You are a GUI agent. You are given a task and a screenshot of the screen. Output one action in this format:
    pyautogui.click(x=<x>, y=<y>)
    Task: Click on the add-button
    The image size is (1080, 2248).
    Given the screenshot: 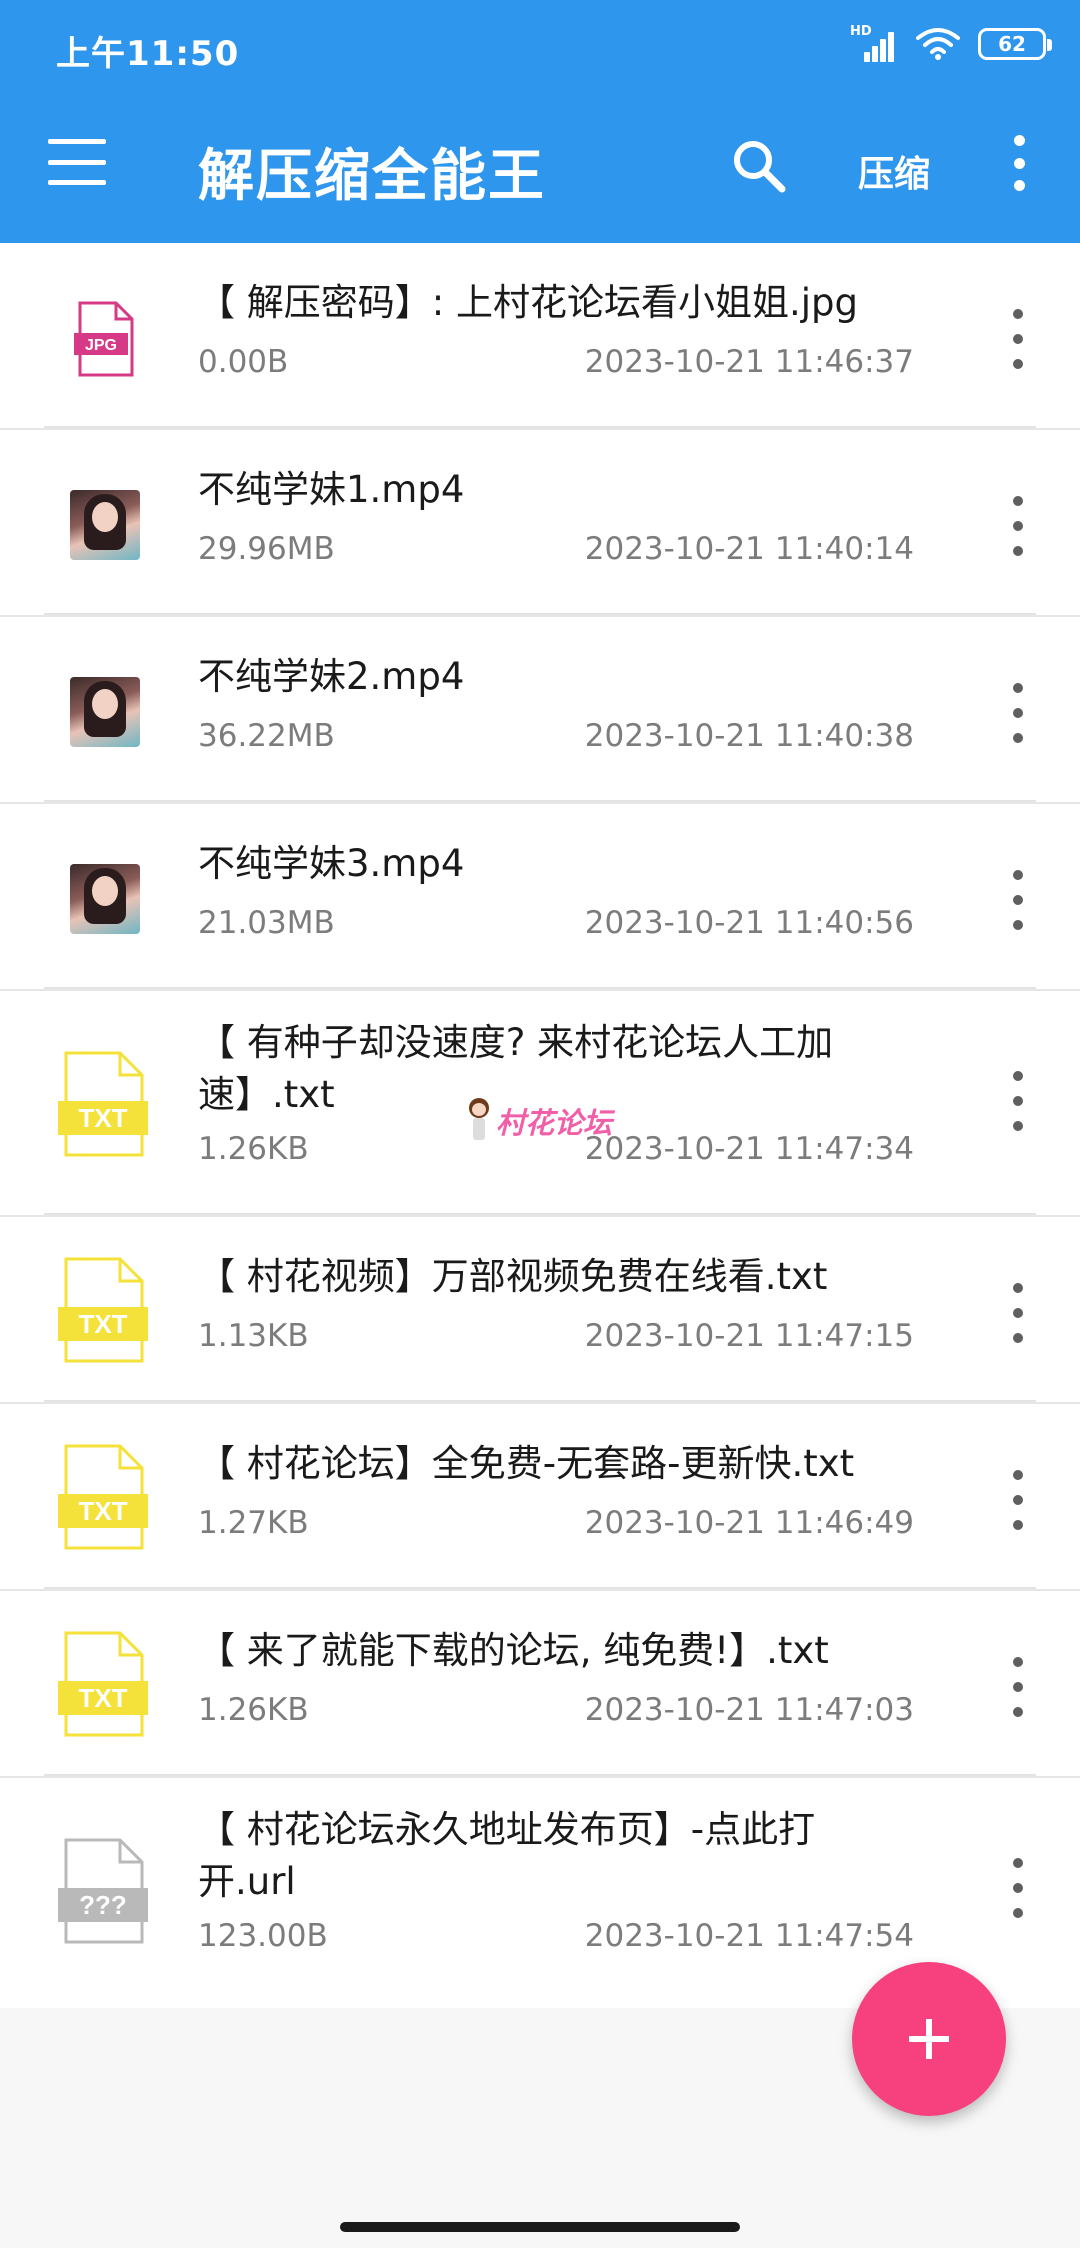 What is the action you would take?
    pyautogui.click(x=929, y=2039)
    